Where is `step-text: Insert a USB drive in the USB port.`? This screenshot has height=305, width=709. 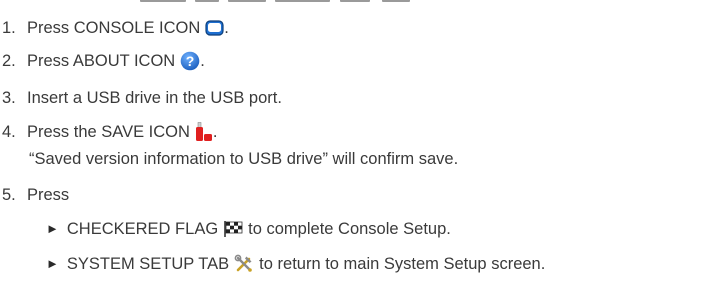
step-text: Insert a USB drive in the USB port. is located at coordinates (154, 98).